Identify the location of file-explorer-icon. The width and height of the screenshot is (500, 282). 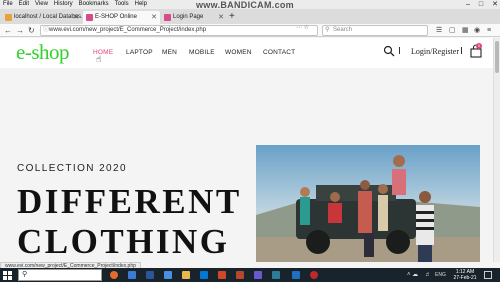
(186, 275).